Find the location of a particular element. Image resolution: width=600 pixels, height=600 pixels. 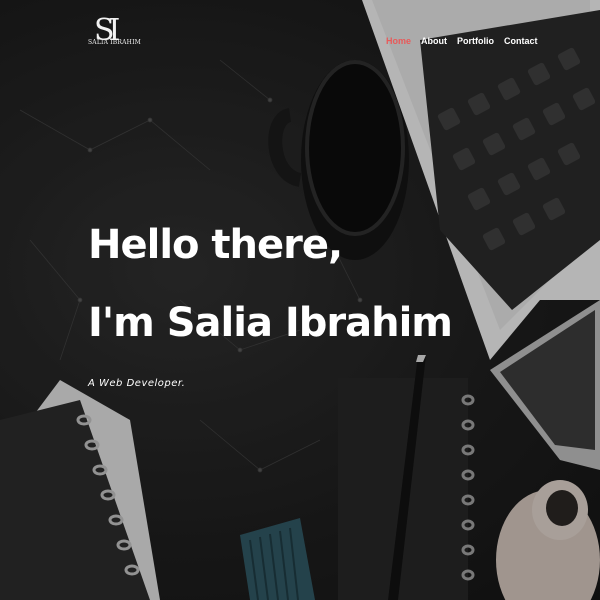

site-logo: SI SALIA IBRAHIM is located at coordinates (114, 39).